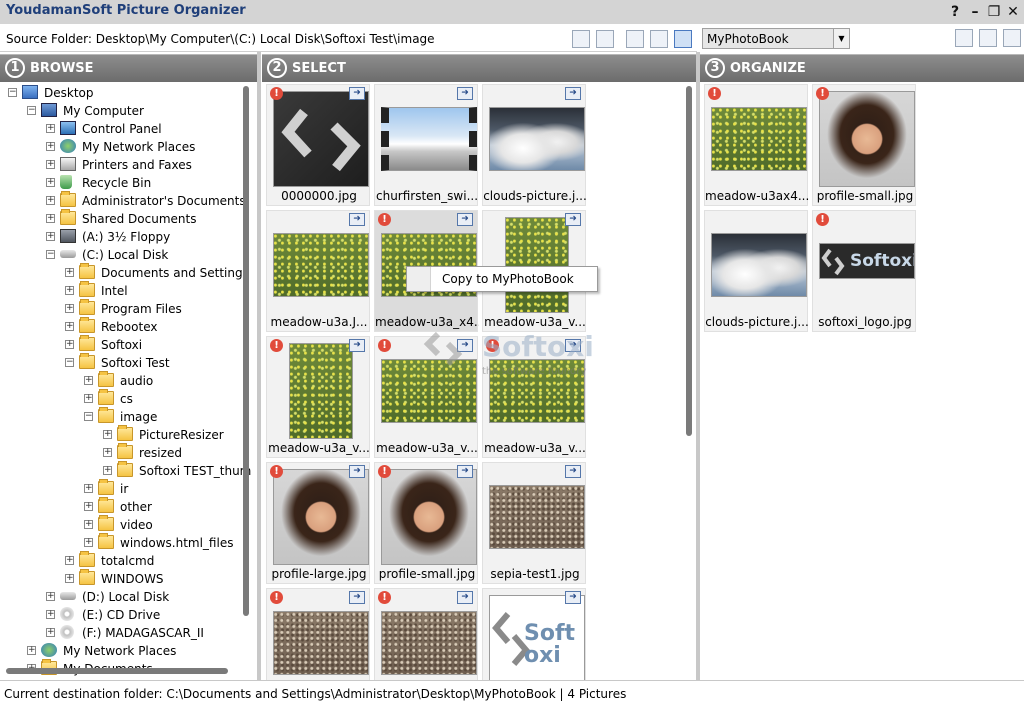 Image resolution: width=1024 pixels, height=704 pixels. I want to click on tree-item-label: video, so click(136, 525).